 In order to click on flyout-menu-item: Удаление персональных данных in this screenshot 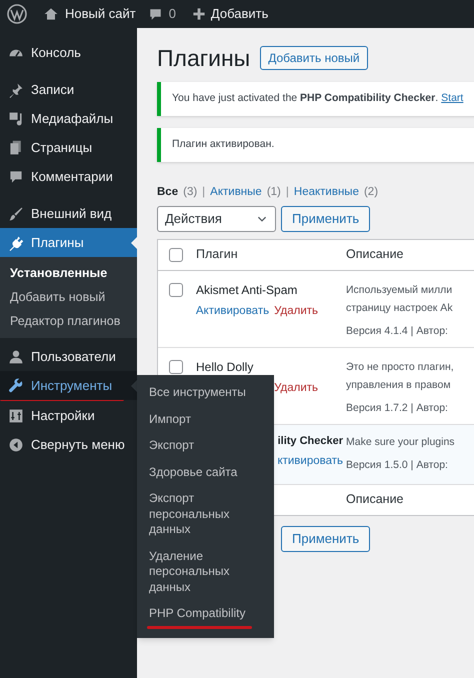, I will do `click(205, 571)`.